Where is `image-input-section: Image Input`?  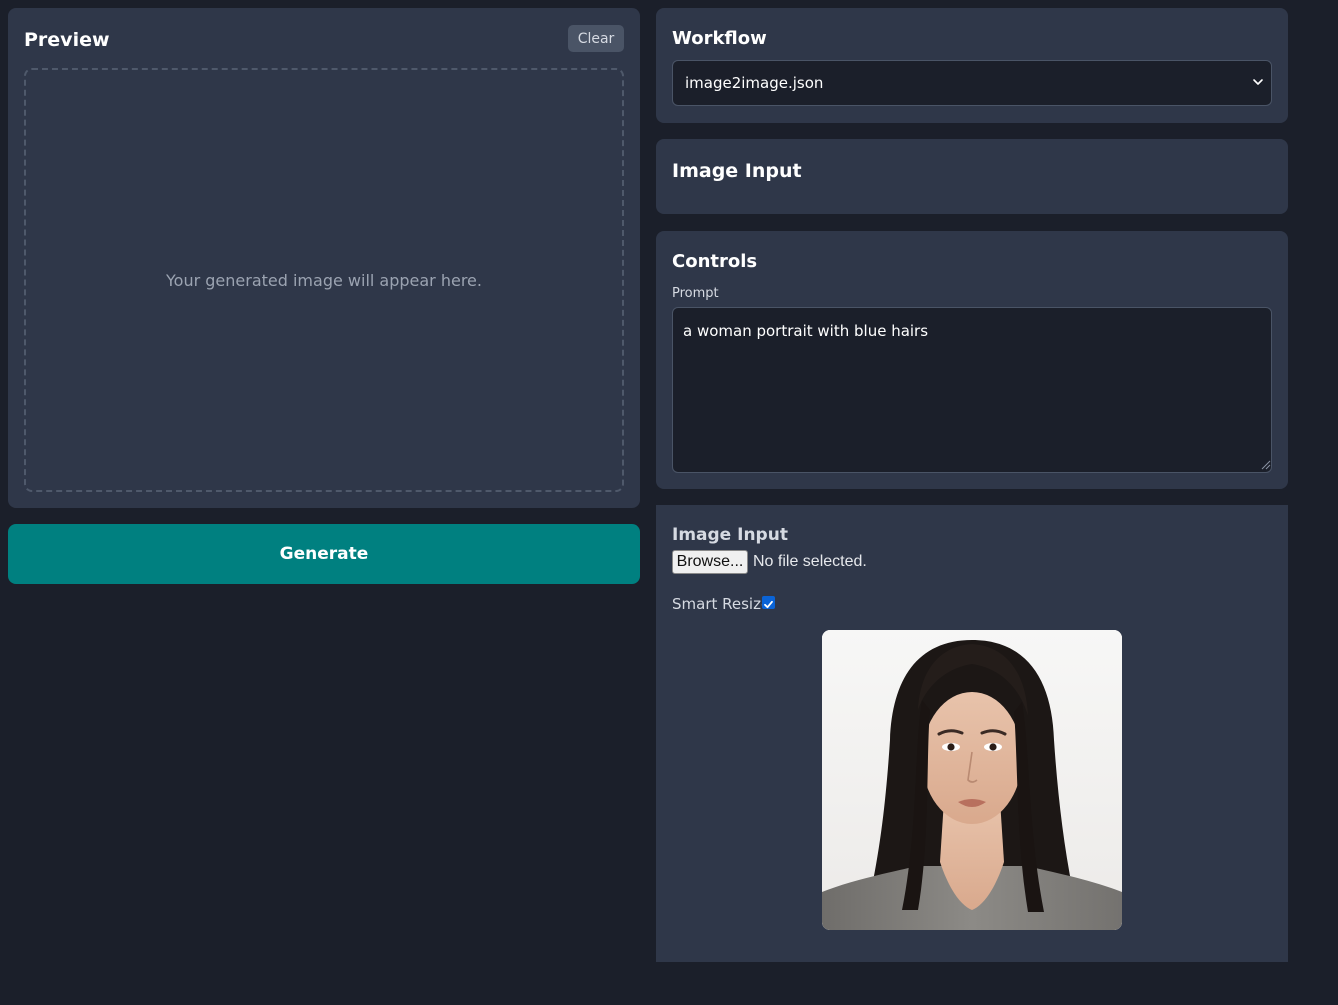
image-input-section: Image Input is located at coordinates (972, 176).